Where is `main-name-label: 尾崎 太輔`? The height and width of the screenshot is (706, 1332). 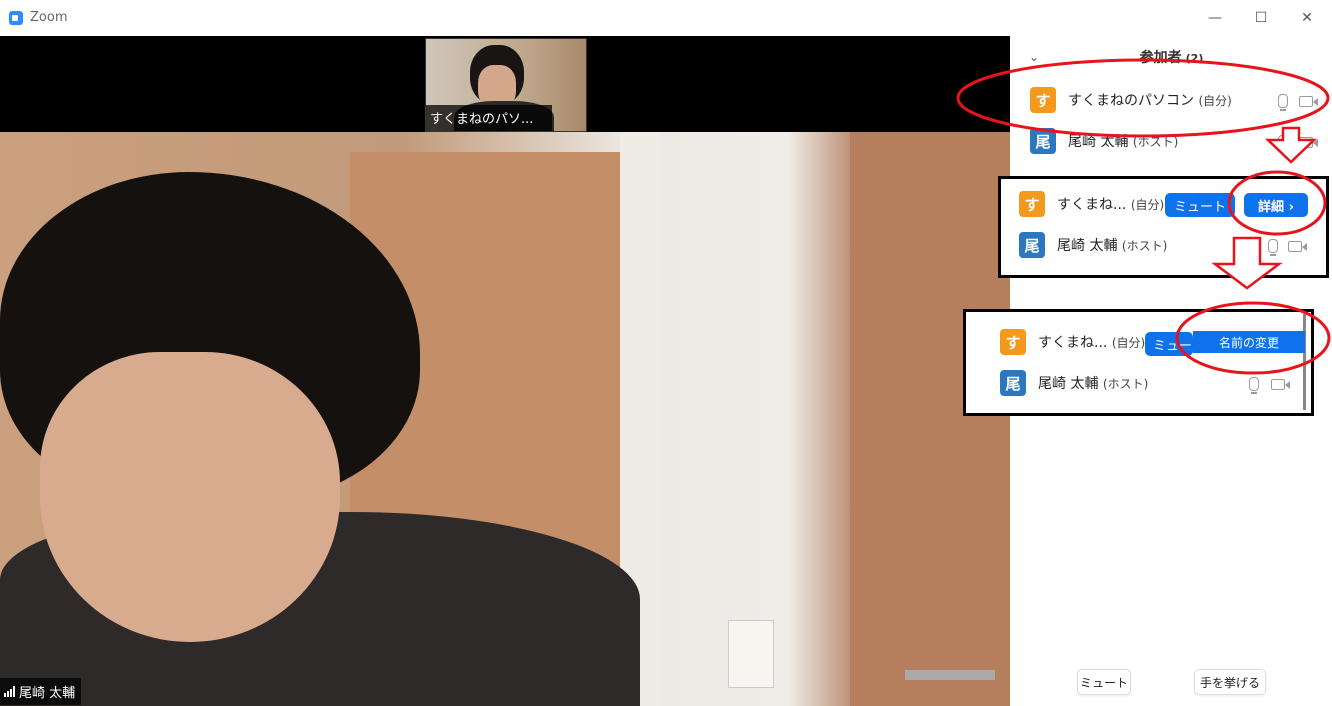 main-name-label: 尾崎 太輔 is located at coordinates (41, 691).